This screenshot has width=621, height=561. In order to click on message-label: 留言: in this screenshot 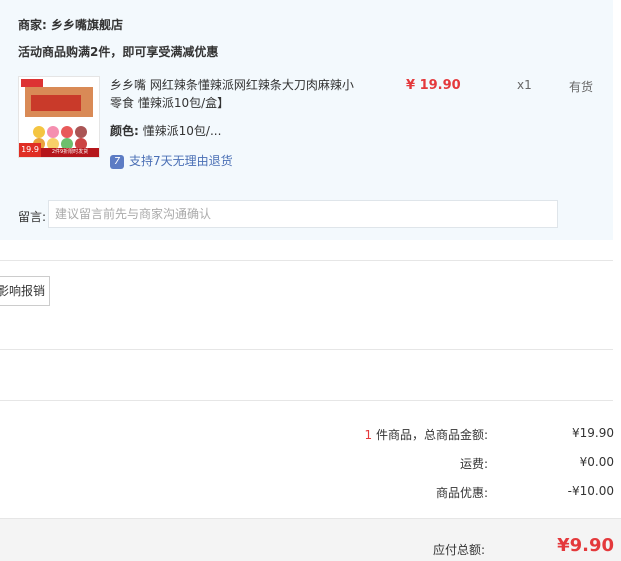, I will do `click(32, 217)`.